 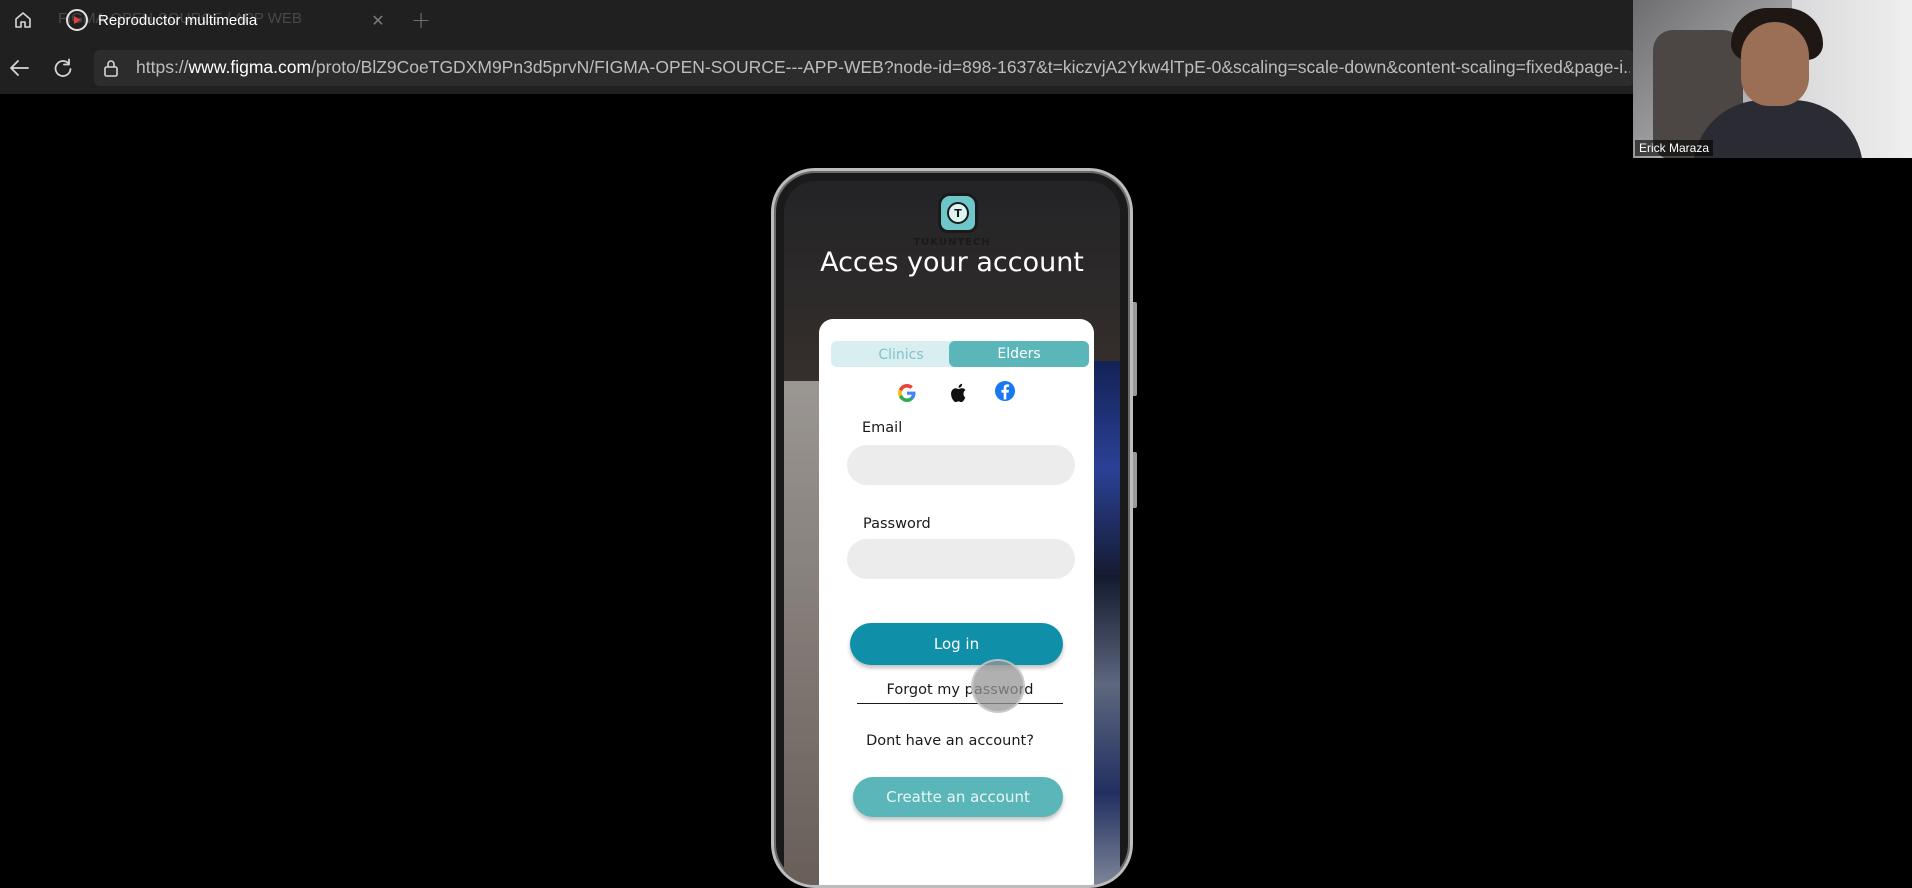 I want to click on url-scheme: https://, so click(x=162, y=67).